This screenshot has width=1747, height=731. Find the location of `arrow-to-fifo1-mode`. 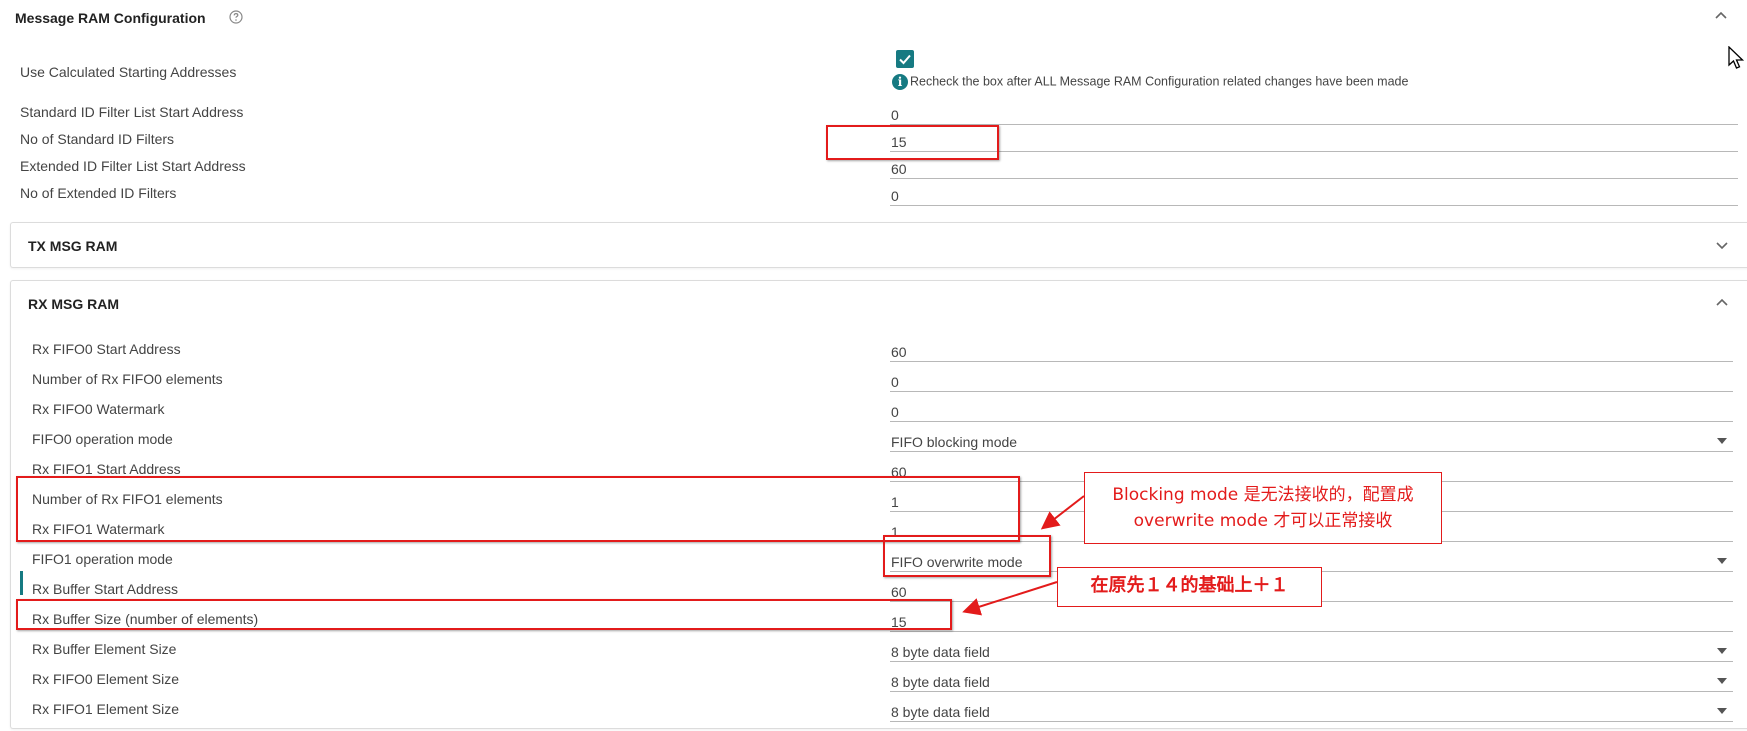

arrow-to-fifo1-mode is located at coordinates (1062, 512).